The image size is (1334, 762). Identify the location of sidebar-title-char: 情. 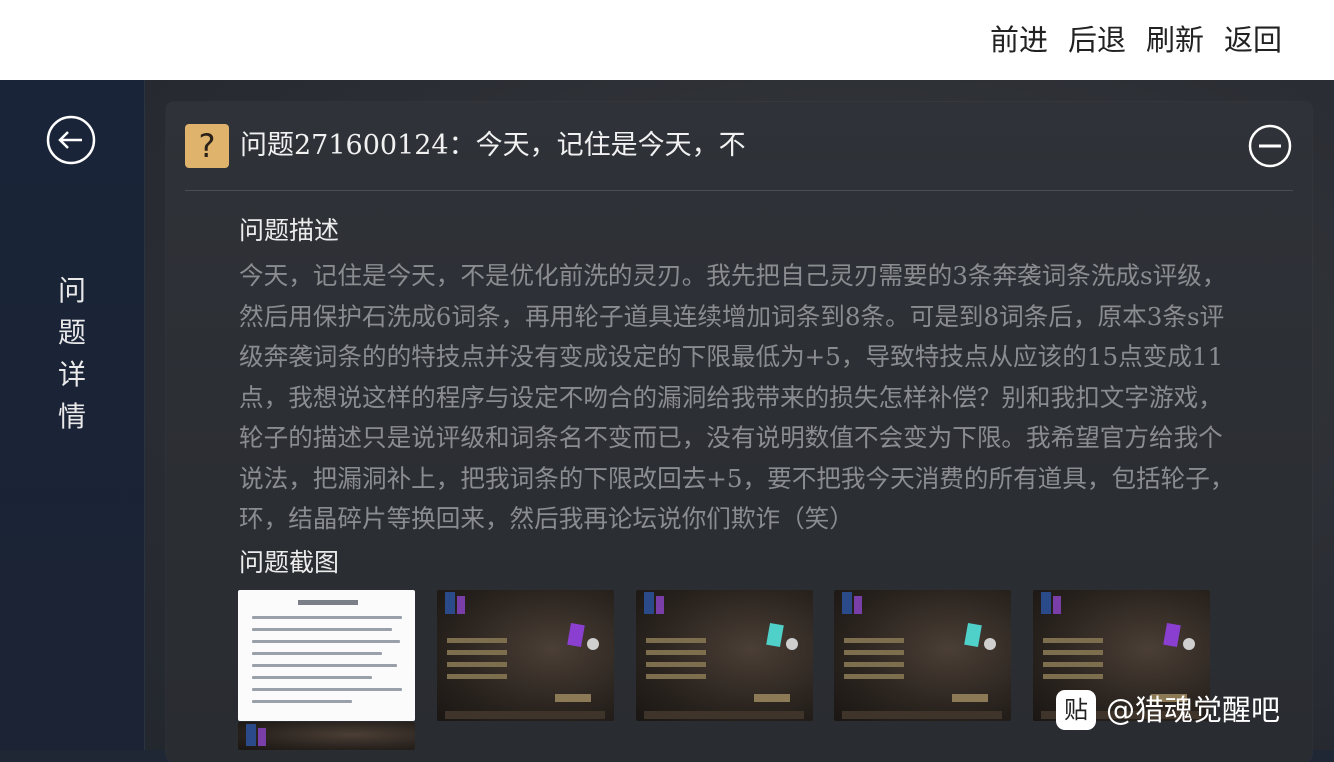
(71, 416).